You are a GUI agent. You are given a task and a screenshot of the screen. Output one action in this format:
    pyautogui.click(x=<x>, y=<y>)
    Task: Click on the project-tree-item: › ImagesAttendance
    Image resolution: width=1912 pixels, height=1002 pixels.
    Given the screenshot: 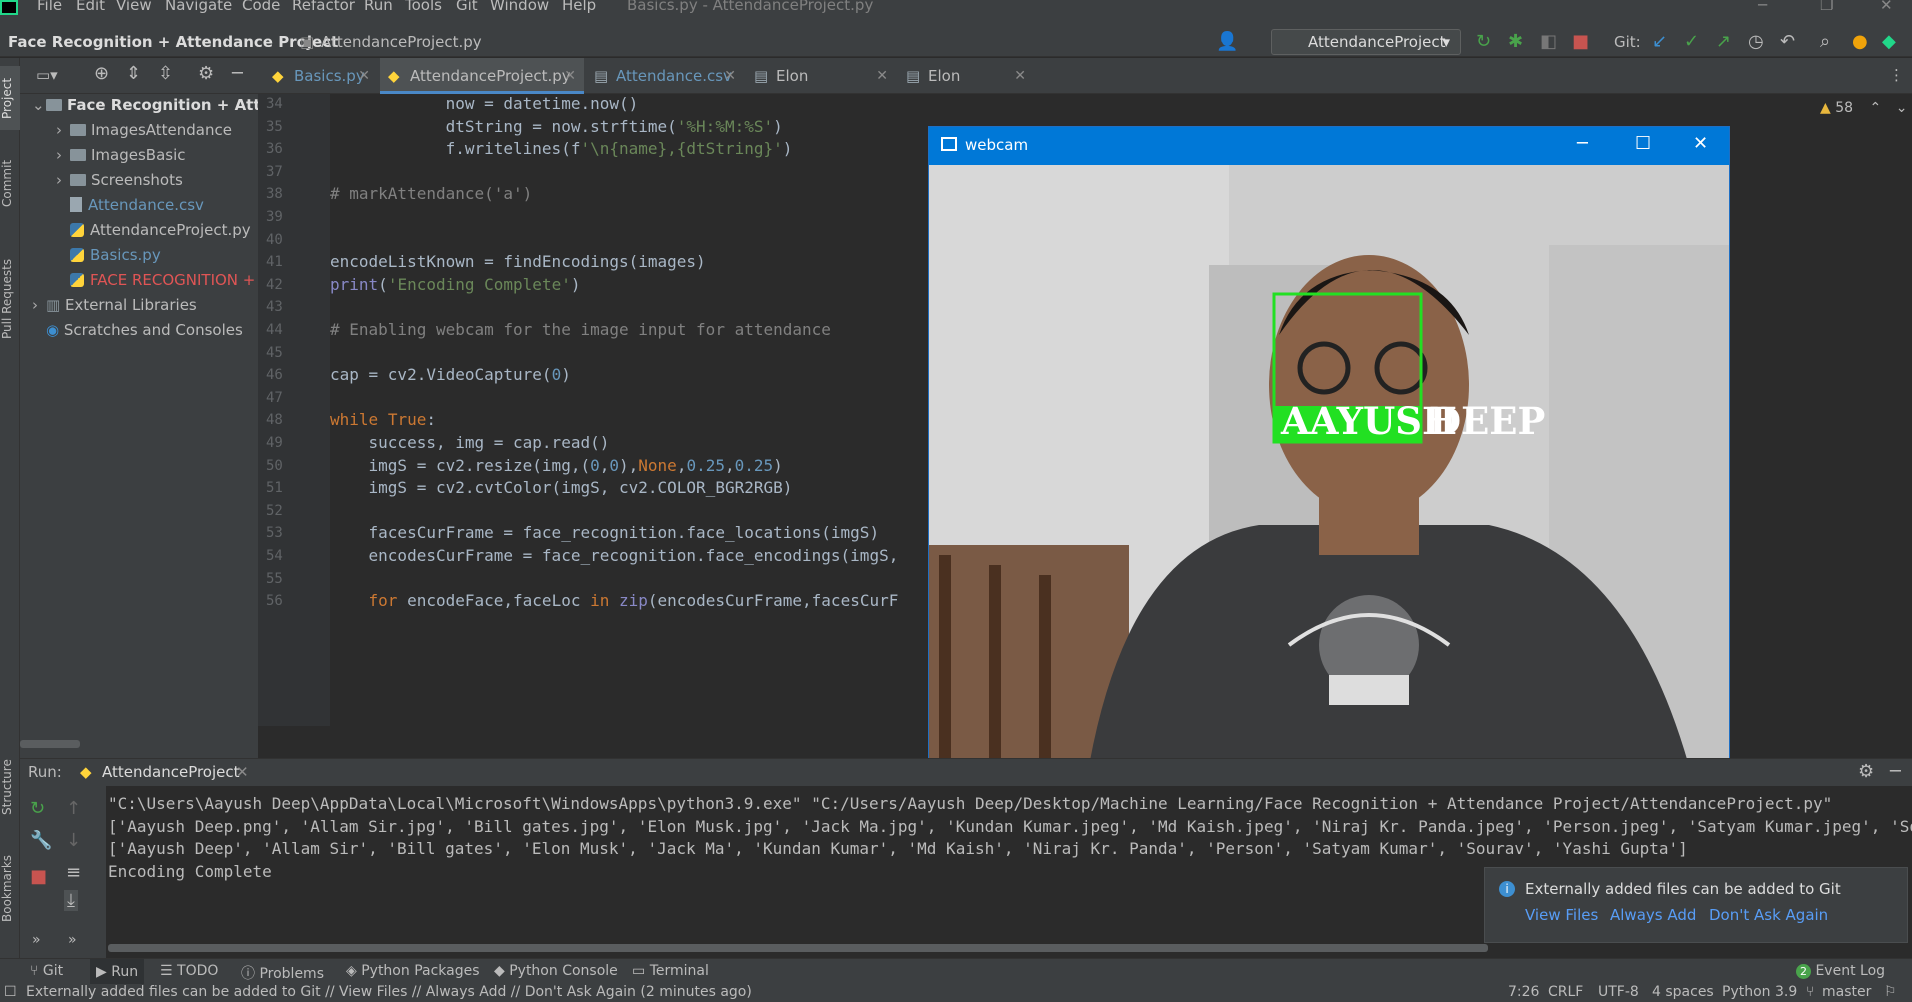 What is the action you would take?
    pyautogui.click(x=144, y=130)
    